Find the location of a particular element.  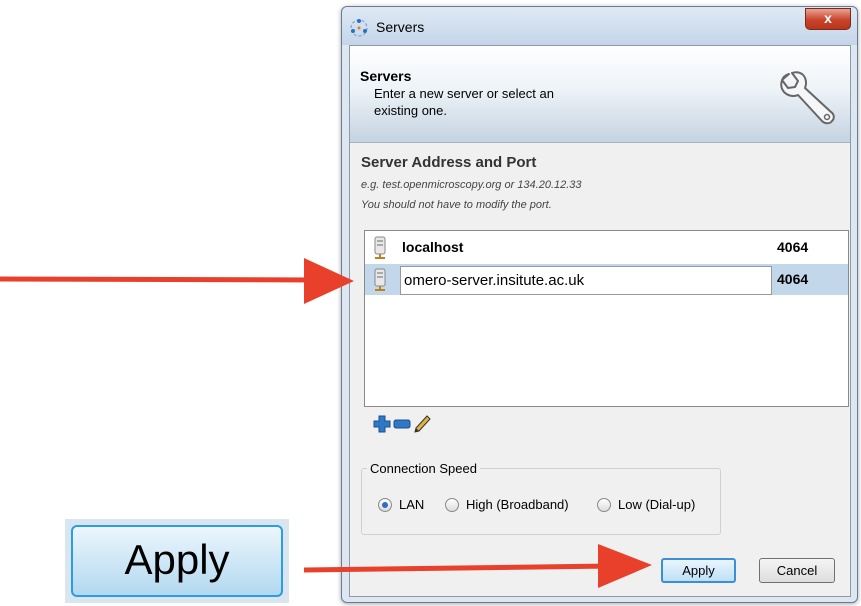

server-row-selected: 4064 is located at coordinates (606, 279).